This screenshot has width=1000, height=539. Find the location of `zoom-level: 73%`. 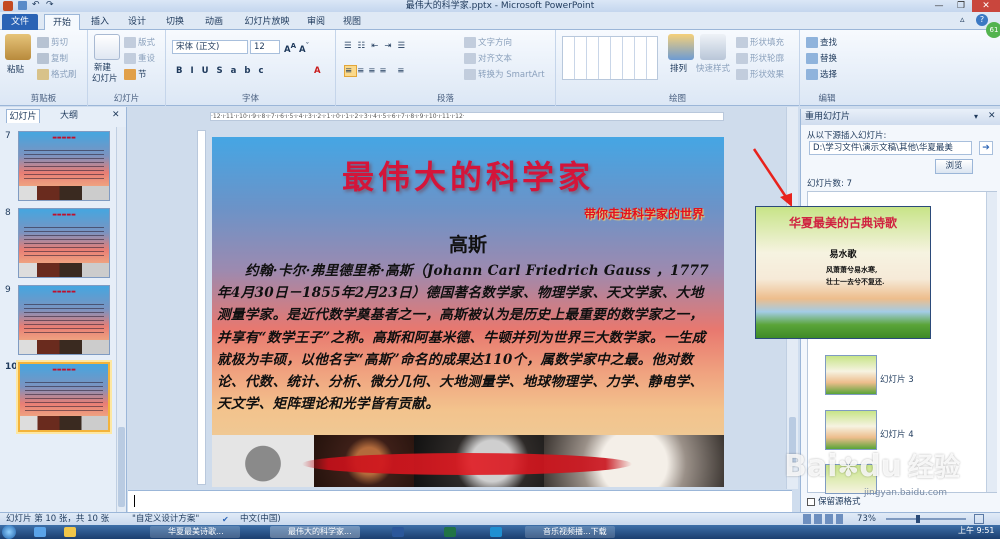

zoom-level: 73% is located at coordinates (866, 519).